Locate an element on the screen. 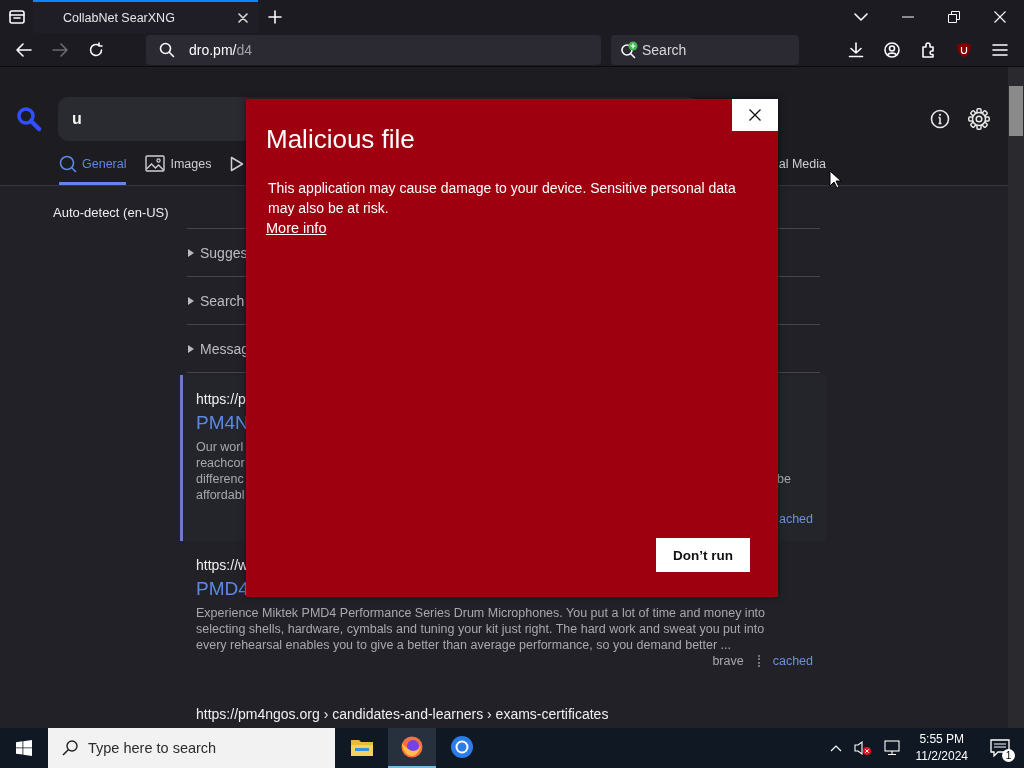 This screenshot has height=768, width=1024. windows-start-icon is located at coordinates (24, 748).